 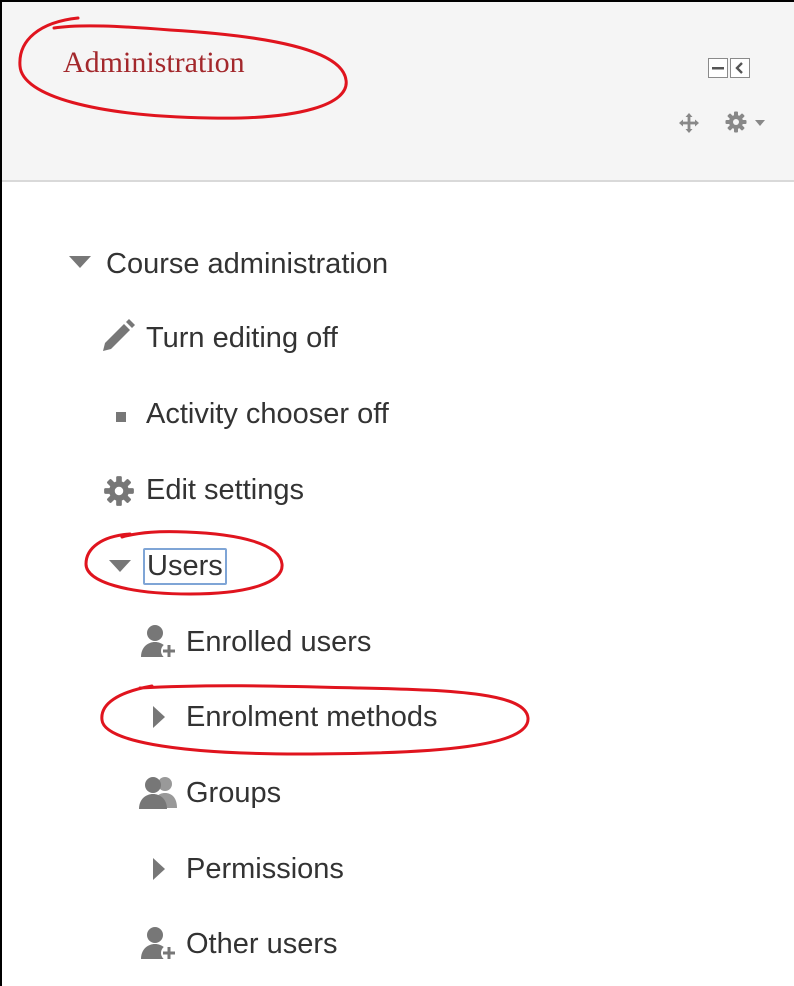 I want to click on menu-item-label: Other users, so click(x=262, y=943).